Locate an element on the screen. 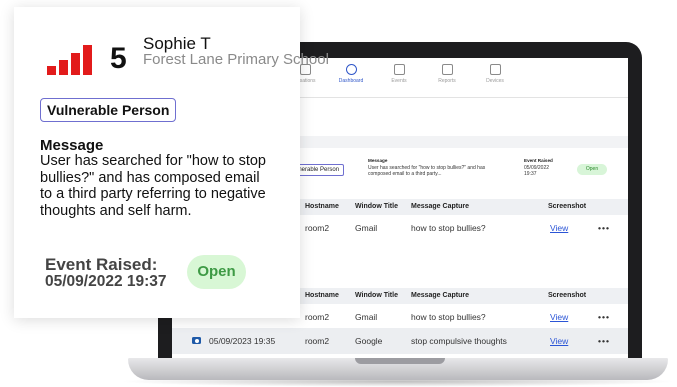  gauge-icon is located at coordinates (351, 69).